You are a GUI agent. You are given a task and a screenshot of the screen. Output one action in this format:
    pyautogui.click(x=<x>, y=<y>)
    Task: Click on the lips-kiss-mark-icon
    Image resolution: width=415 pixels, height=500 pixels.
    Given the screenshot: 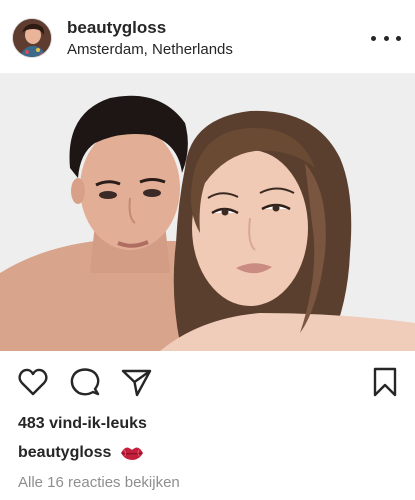 What is the action you would take?
    pyautogui.click(x=132, y=453)
    